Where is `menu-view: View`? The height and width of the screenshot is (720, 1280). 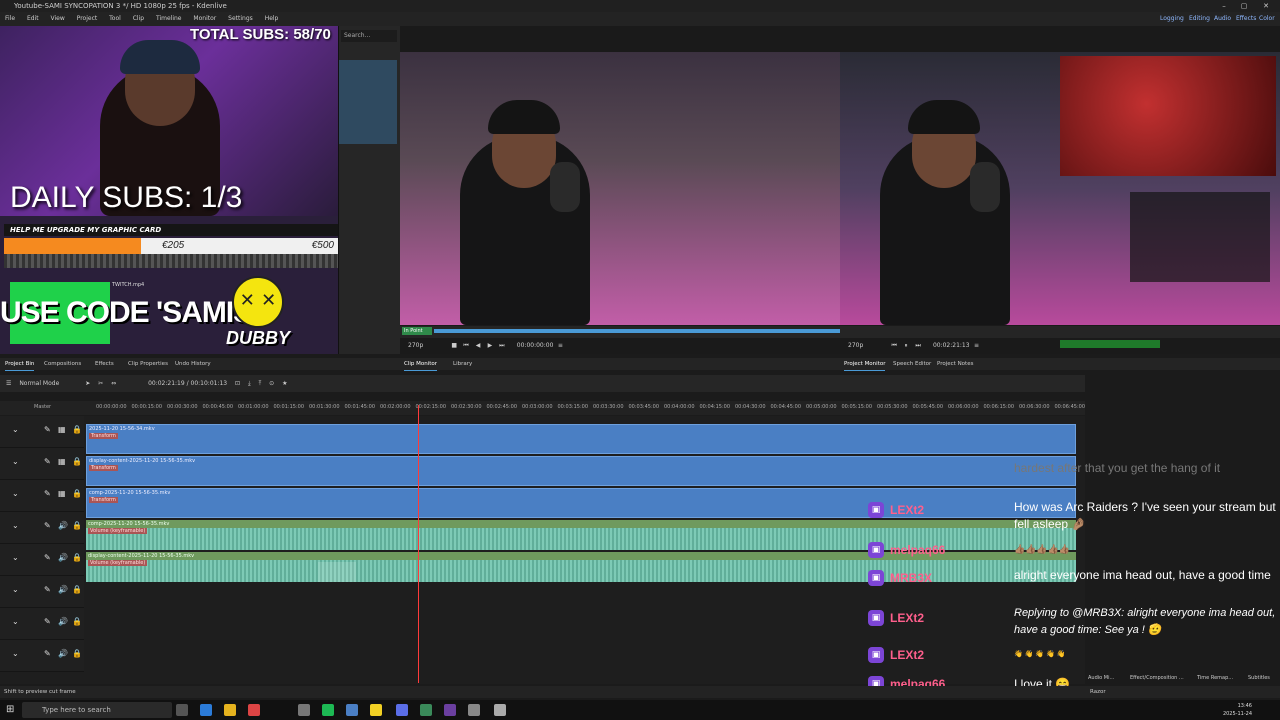
menu-view: View is located at coordinates (58, 19).